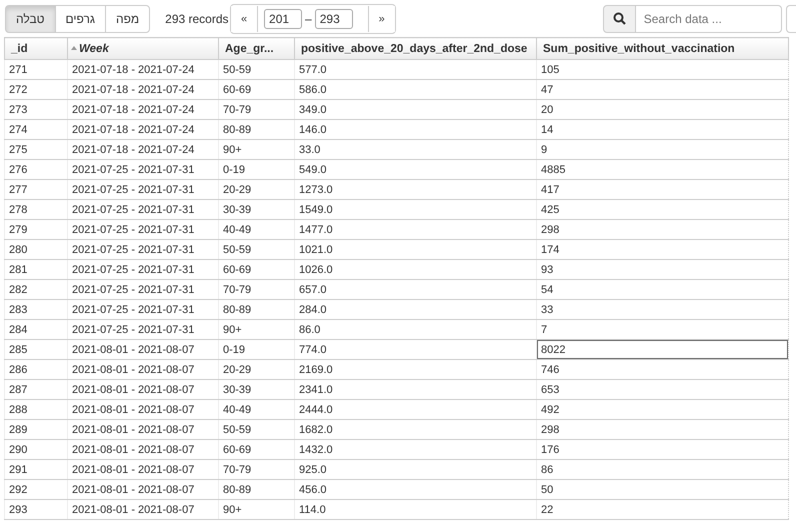 The height and width of the screenshot is (522, 796). I want to click on table-cell: 291, so click(36, 470).